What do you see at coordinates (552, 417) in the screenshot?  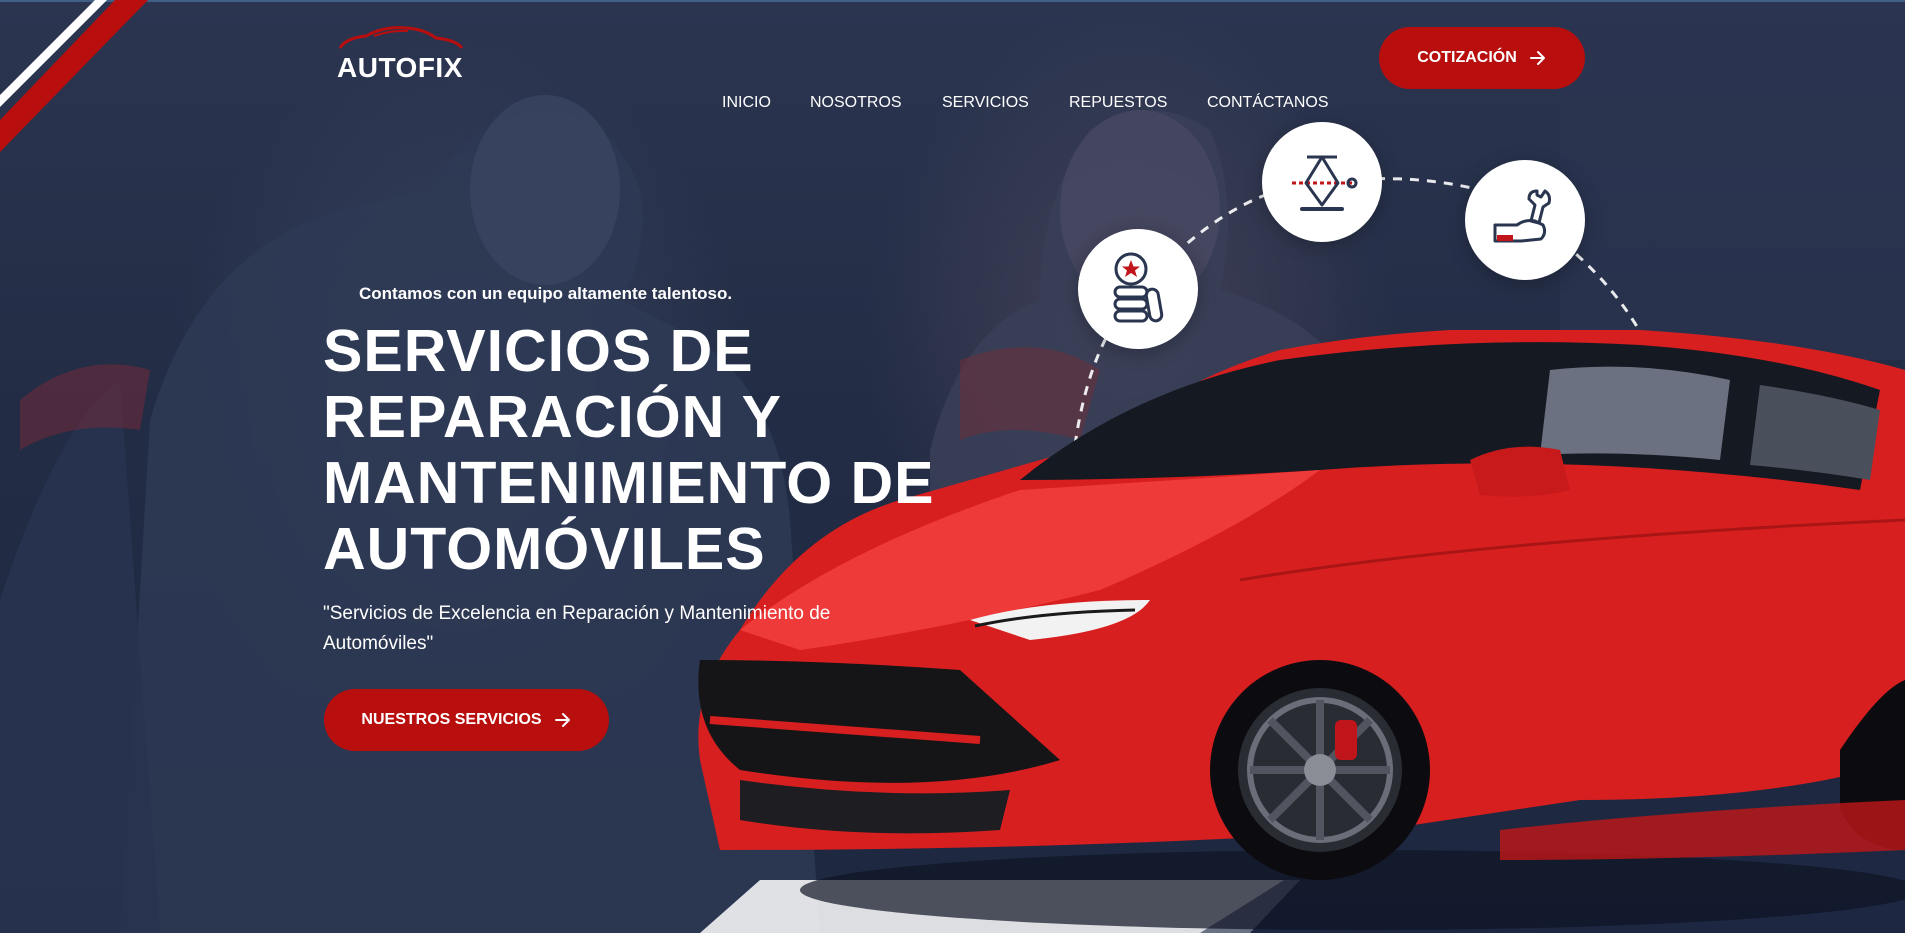 I see `headline-line-2: REPARACIÓN Y` at bounding box center [552, 417].